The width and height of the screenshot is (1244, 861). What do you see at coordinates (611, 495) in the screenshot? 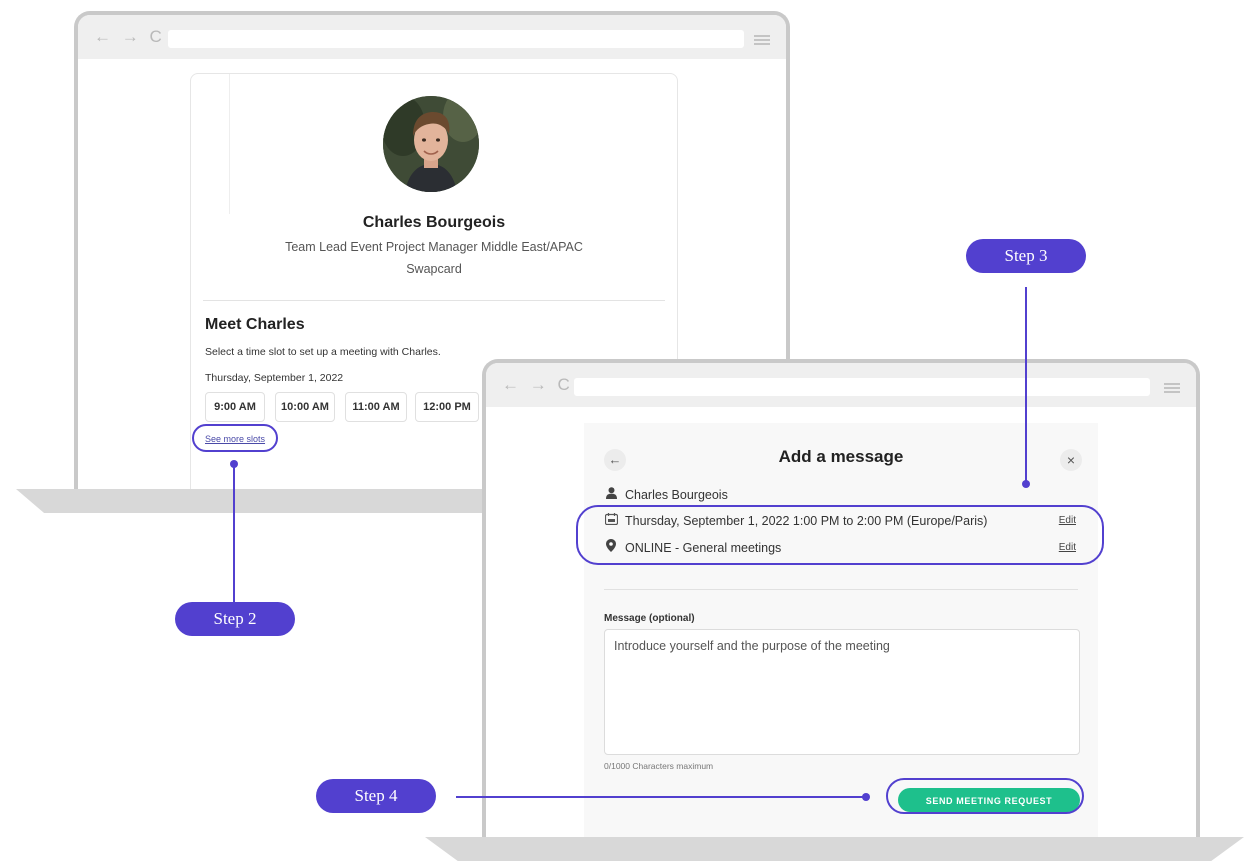
I see `user-icon` at bounding box center [611, 495].